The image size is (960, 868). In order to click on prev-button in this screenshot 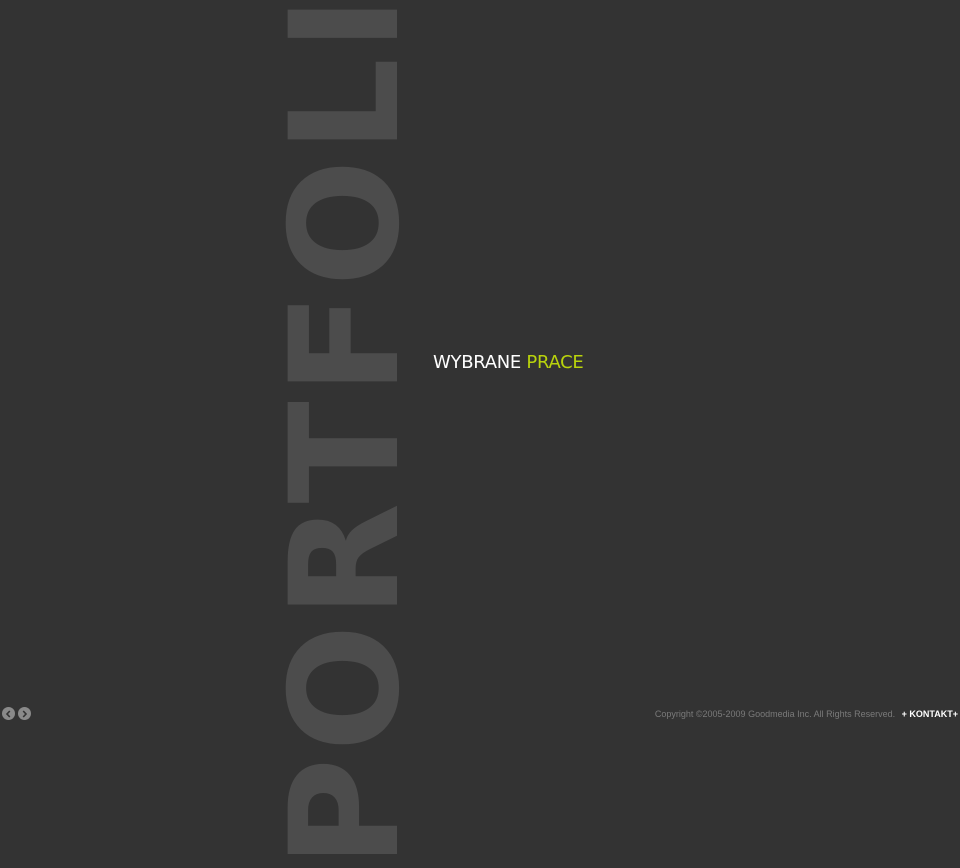, I will do `click(8, 713)`.